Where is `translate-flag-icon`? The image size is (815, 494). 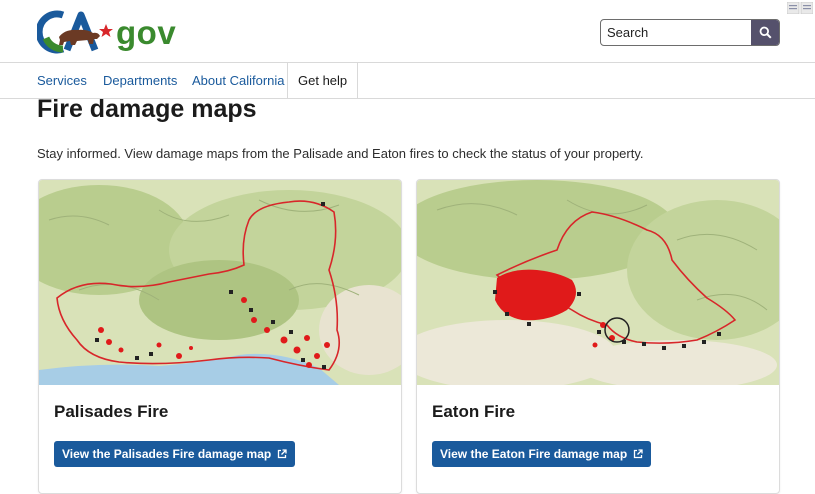
translate-flag-icon is located at coordinates (800, 8).